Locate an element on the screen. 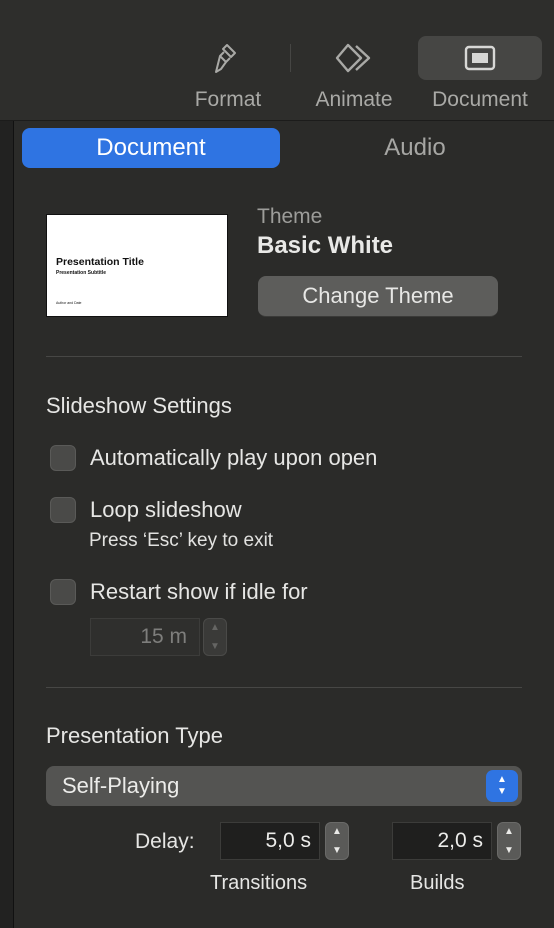 The image size is (554, 928). transitions-stepper: ▲ ▼ is located at coordinates (337, 841).